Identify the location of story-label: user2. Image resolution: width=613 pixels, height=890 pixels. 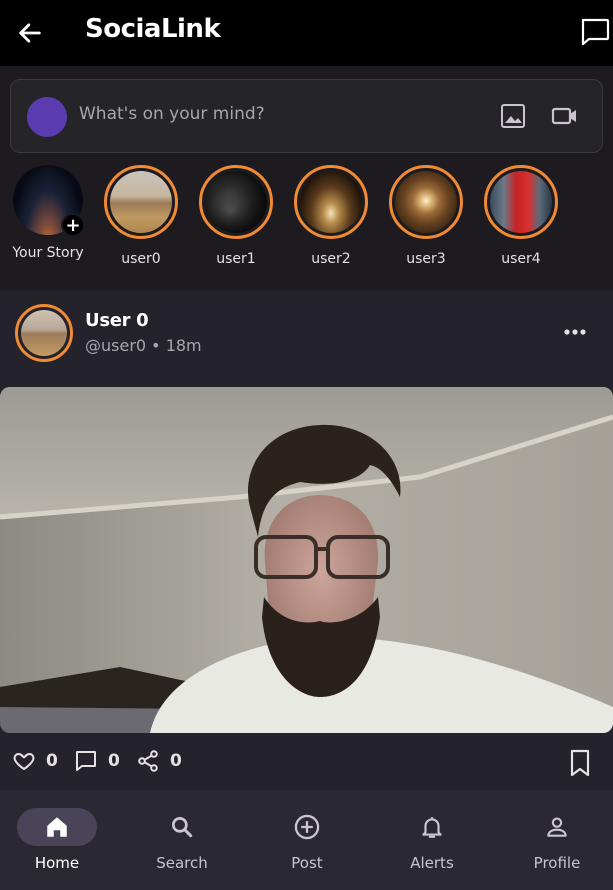
(331, 259).